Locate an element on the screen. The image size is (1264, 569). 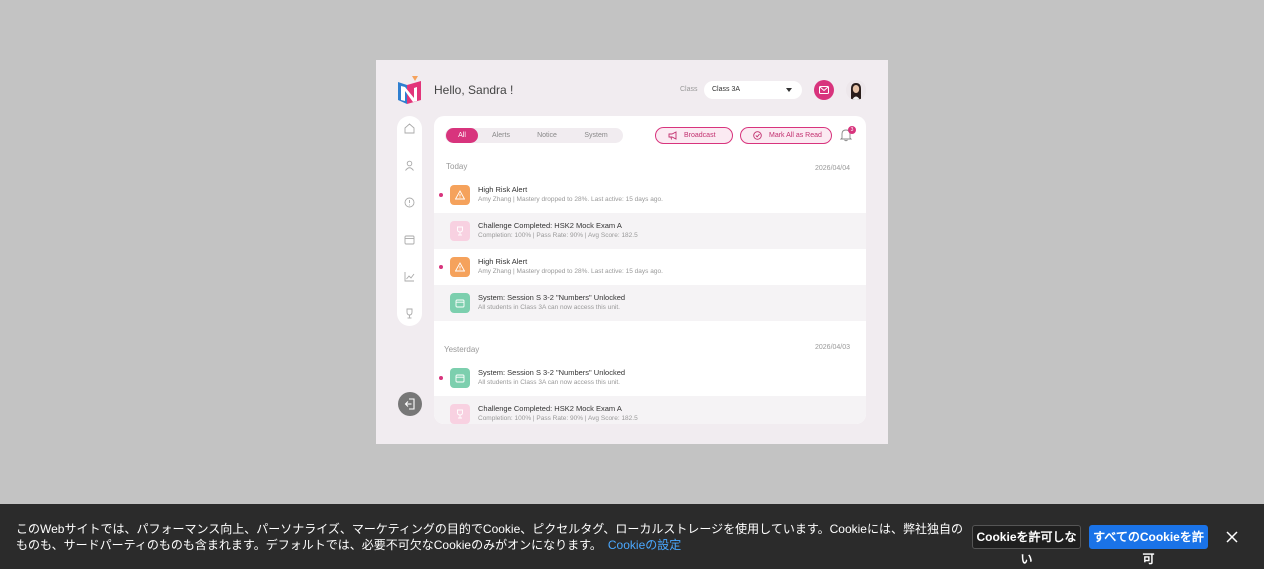
sidebar-nav is located at coordinates (409, 221).